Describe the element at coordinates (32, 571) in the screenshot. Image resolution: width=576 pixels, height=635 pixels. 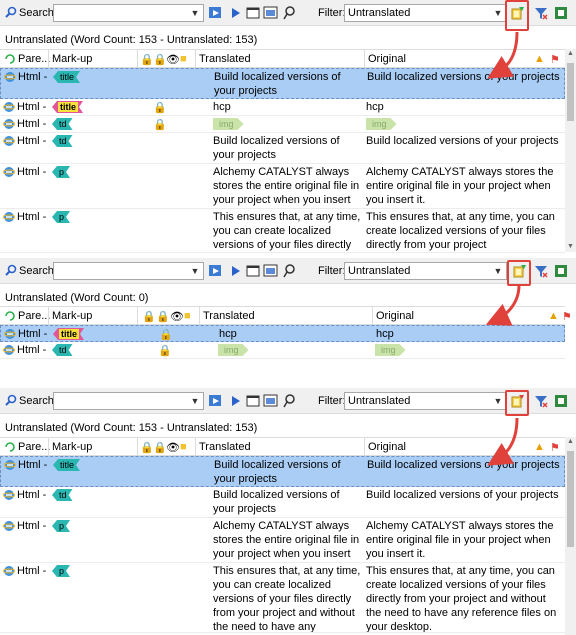
I see `parent-cell: Html -` at that location.